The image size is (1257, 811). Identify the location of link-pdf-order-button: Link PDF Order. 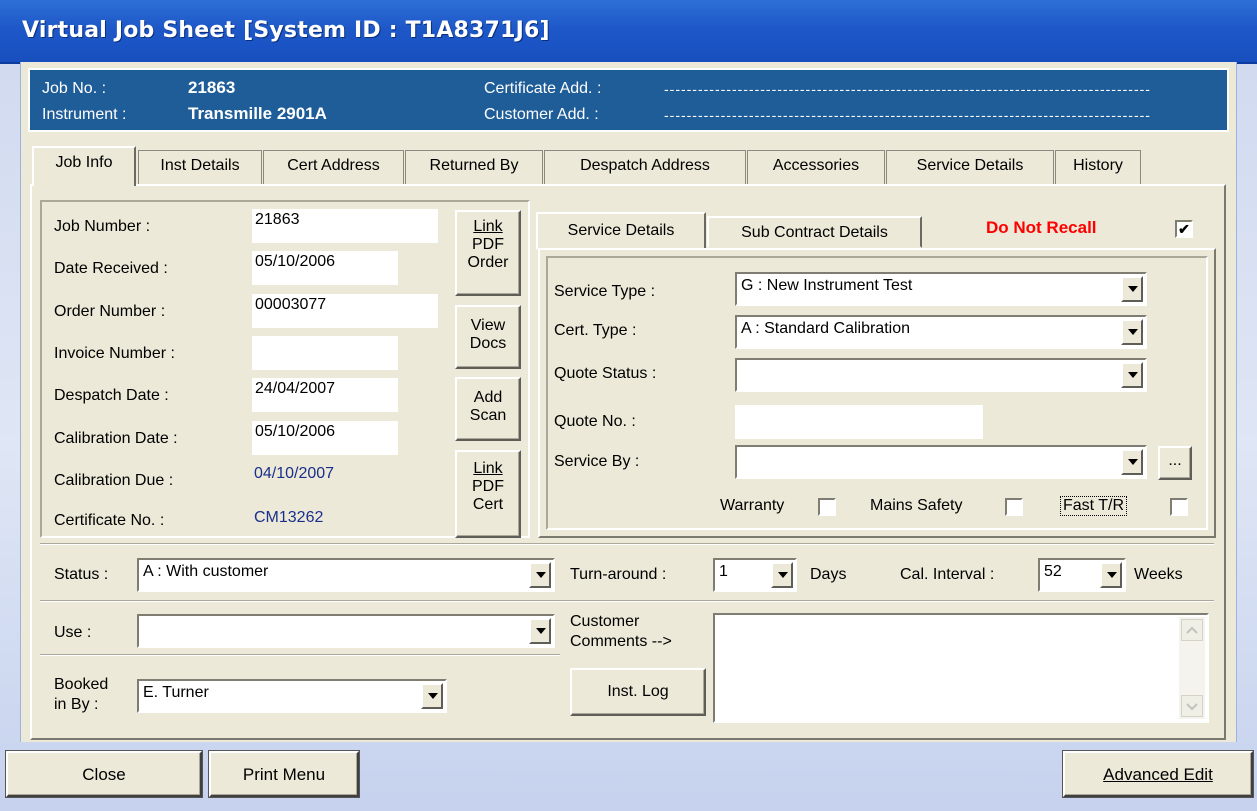
(488, 253).